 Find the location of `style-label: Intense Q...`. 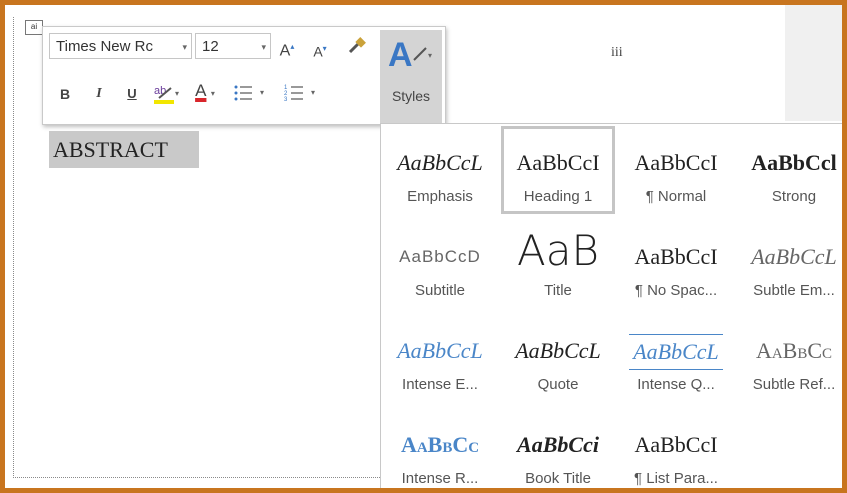

style-label: Intense Q... is located at coordinates (676, 384).